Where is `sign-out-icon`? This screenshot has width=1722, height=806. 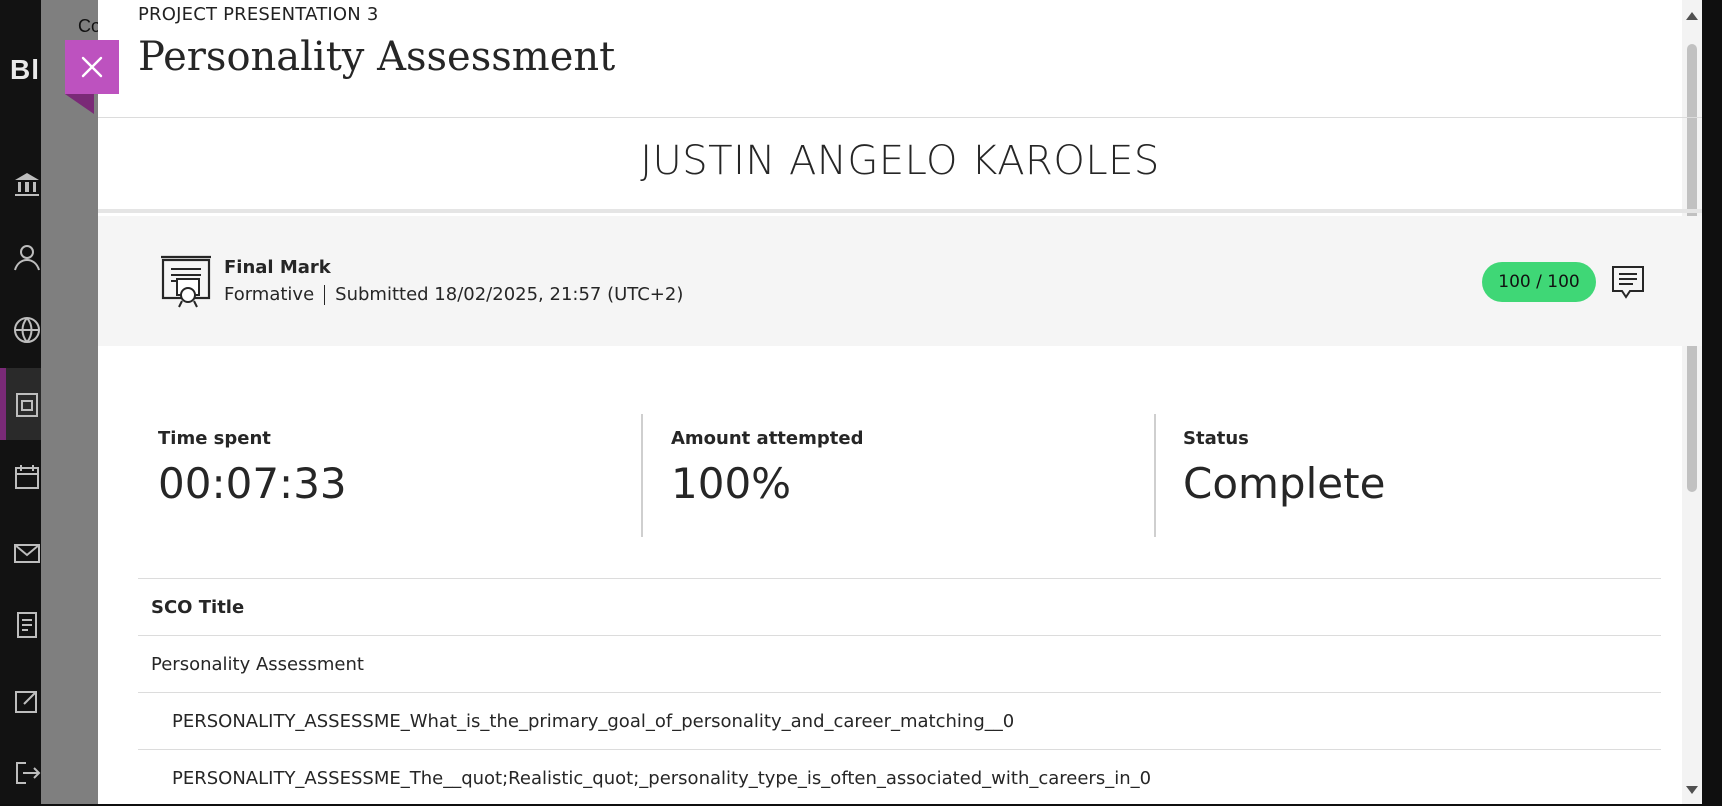 sign-out-icon is located at coordinates (26, 773).